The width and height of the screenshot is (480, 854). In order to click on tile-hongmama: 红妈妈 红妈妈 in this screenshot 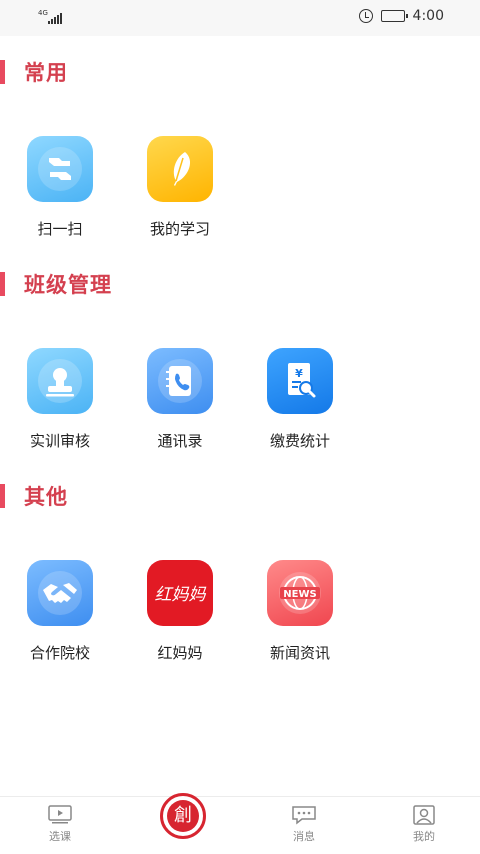, I will do `click(180, 611)`.